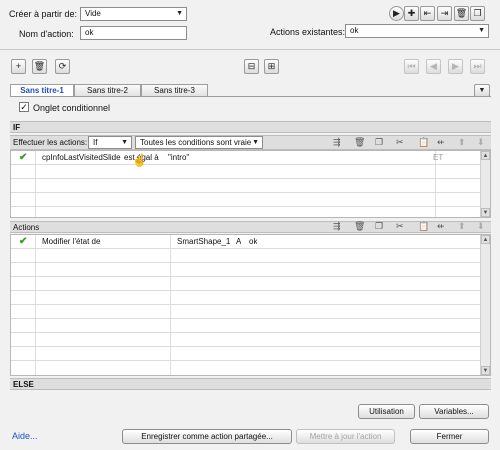  I want to click on delete-action-button: 🗑, so click(461, 13).